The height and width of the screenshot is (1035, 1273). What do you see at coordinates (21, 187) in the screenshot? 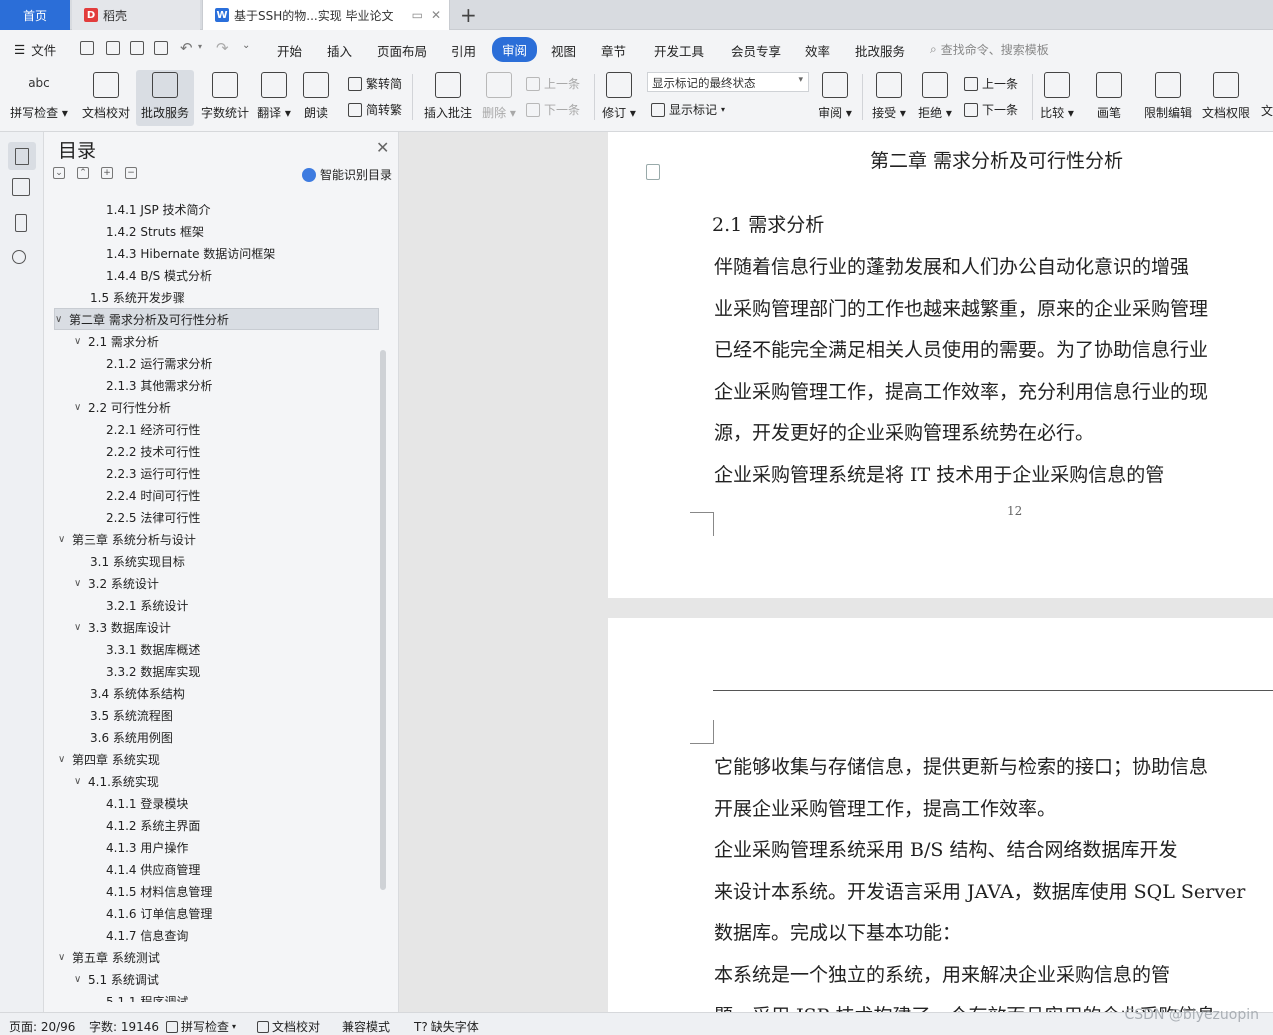
I see `navigation-pane-icon` at bounding box center [21, 187].